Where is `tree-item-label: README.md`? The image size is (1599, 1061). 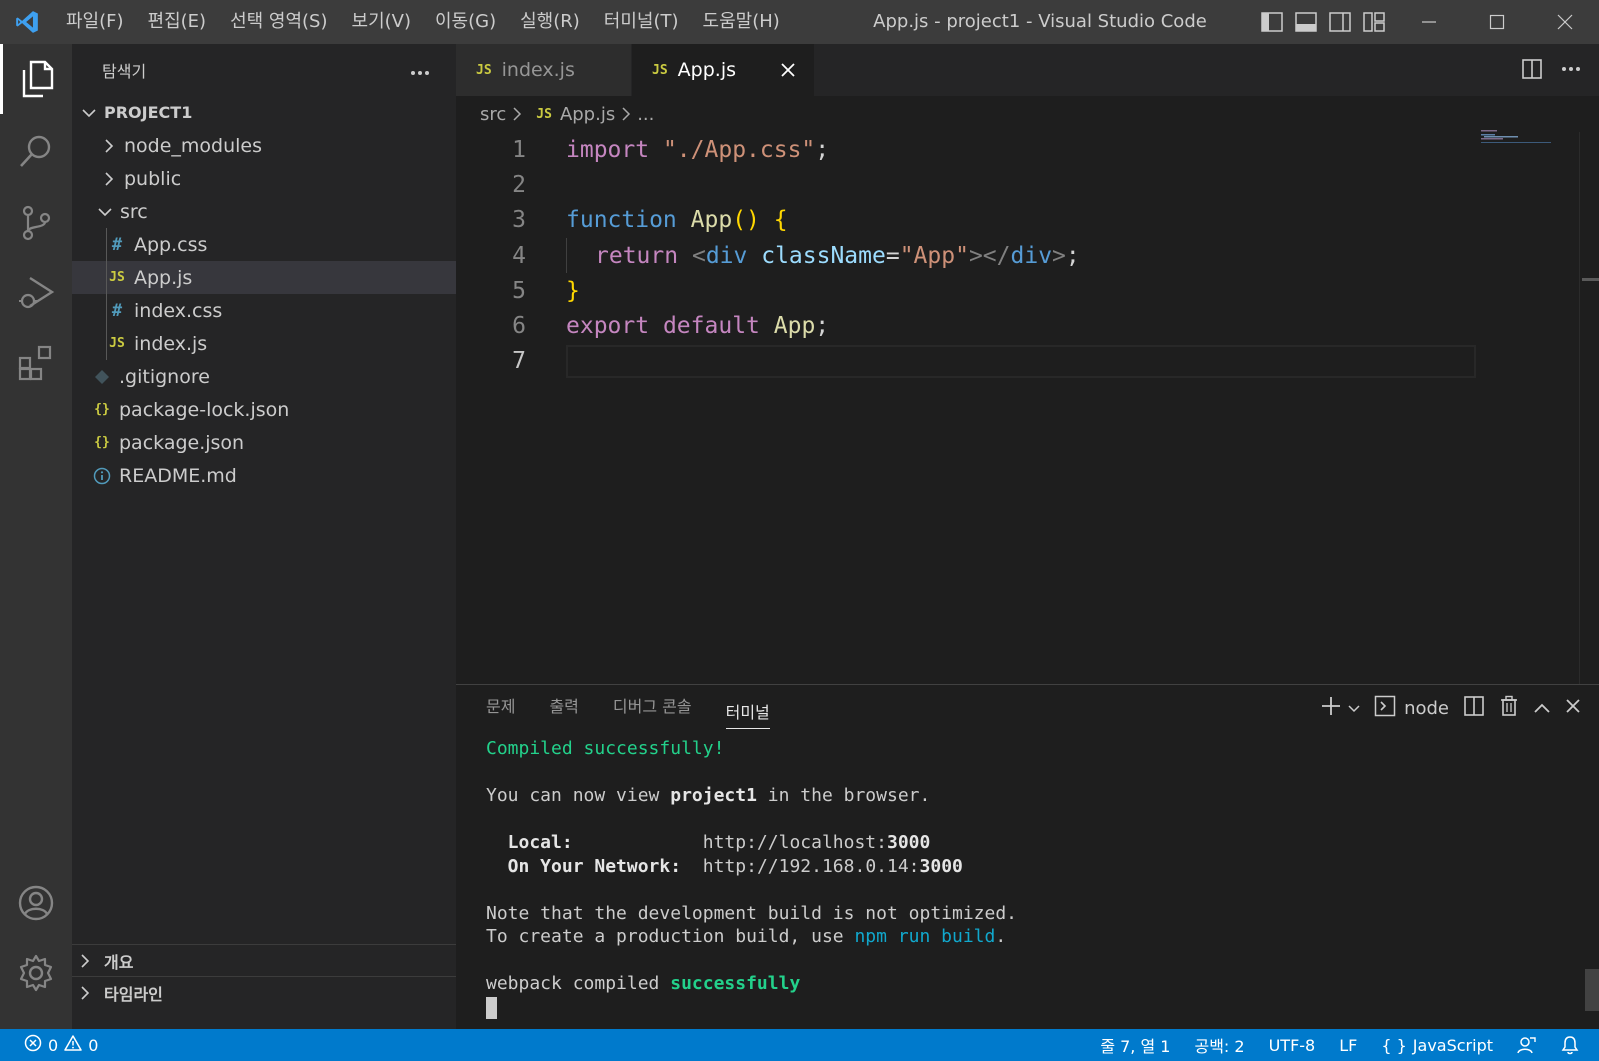
tree-item-label: README.md is located at coordinates (178, 475).